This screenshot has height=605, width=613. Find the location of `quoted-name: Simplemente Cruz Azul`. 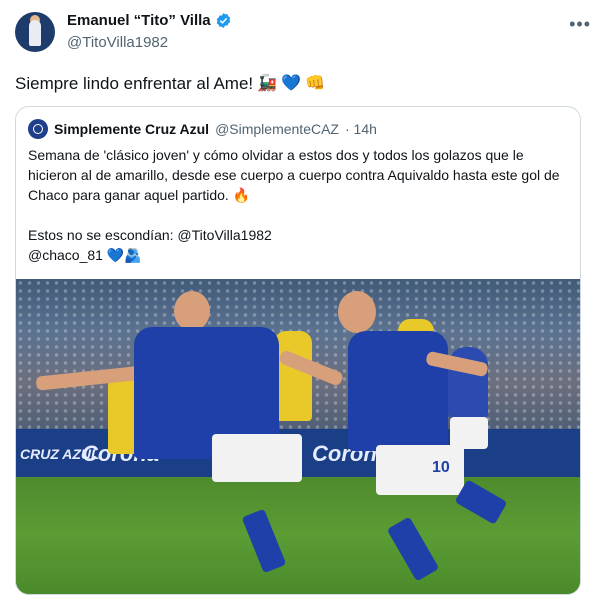

quoted-name: Simplemente Cruz Azul is located at coordinates (131, 129).